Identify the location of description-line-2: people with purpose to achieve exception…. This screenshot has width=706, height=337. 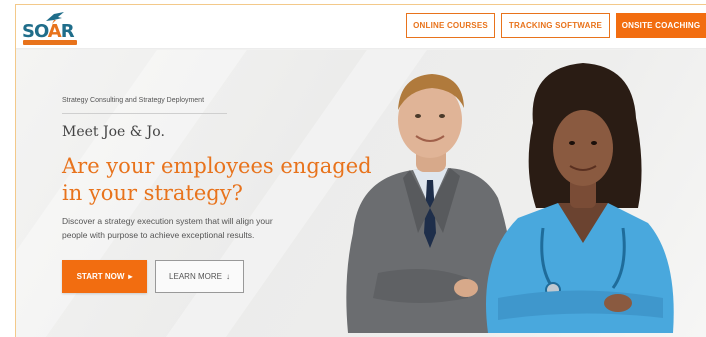
(158, 235).